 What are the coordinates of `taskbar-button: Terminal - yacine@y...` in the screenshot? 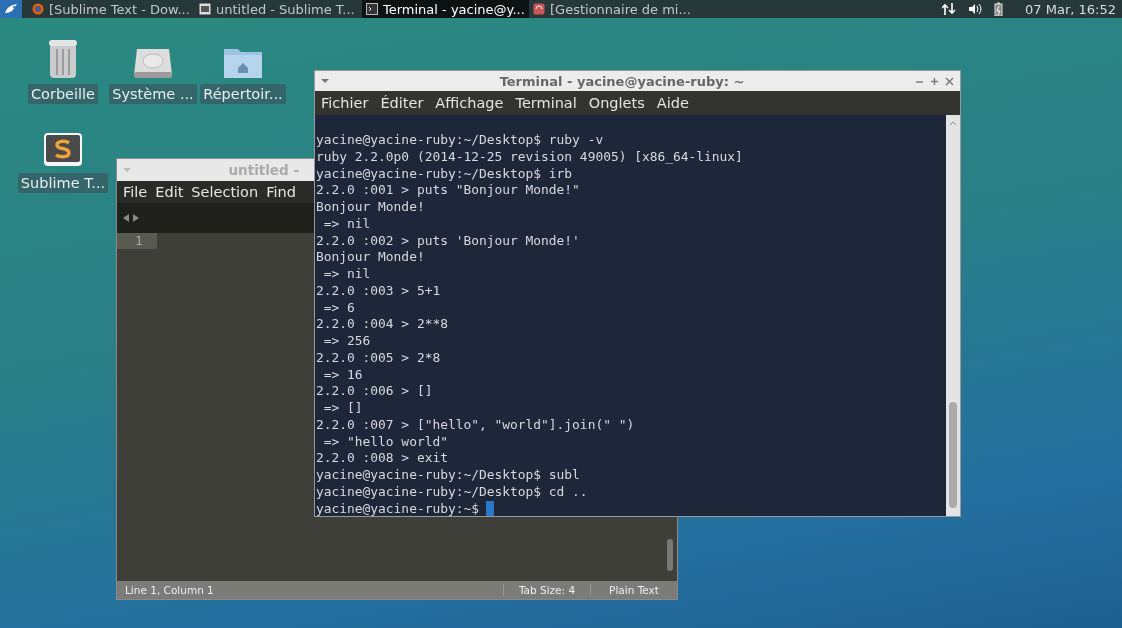 It's located at (445, 9).